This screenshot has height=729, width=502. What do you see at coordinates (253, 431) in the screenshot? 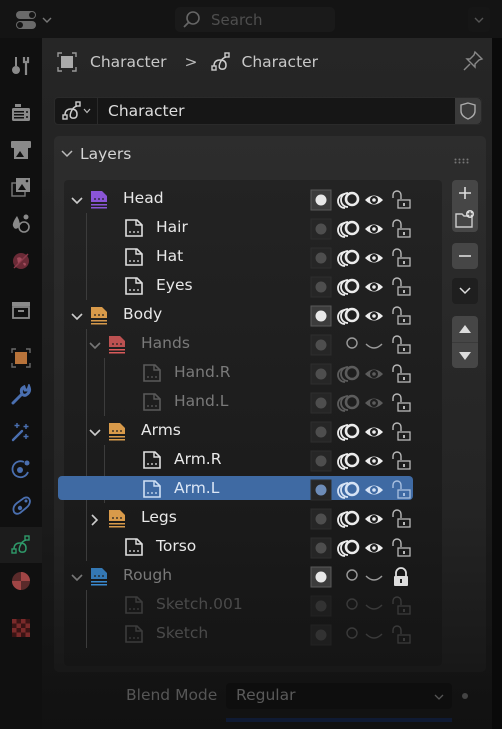
I see `layer-row: Arms` at bounding box center [253, 431].